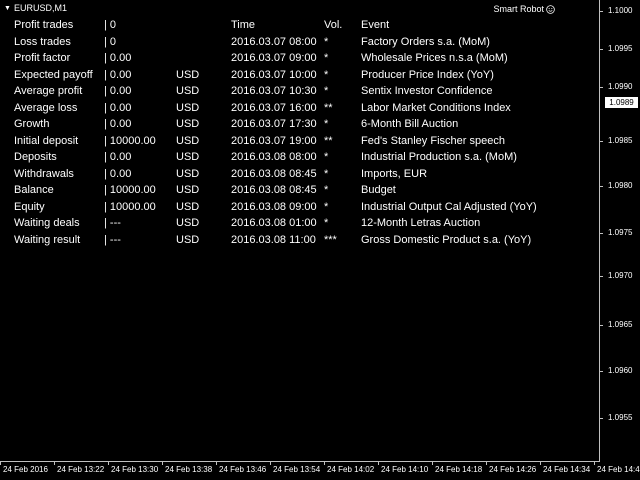 The height and width of the screenshot is (480, 640). Describe the element at coordinates (243, 25) in the screenshot. I see `time-header: Time` at that location.